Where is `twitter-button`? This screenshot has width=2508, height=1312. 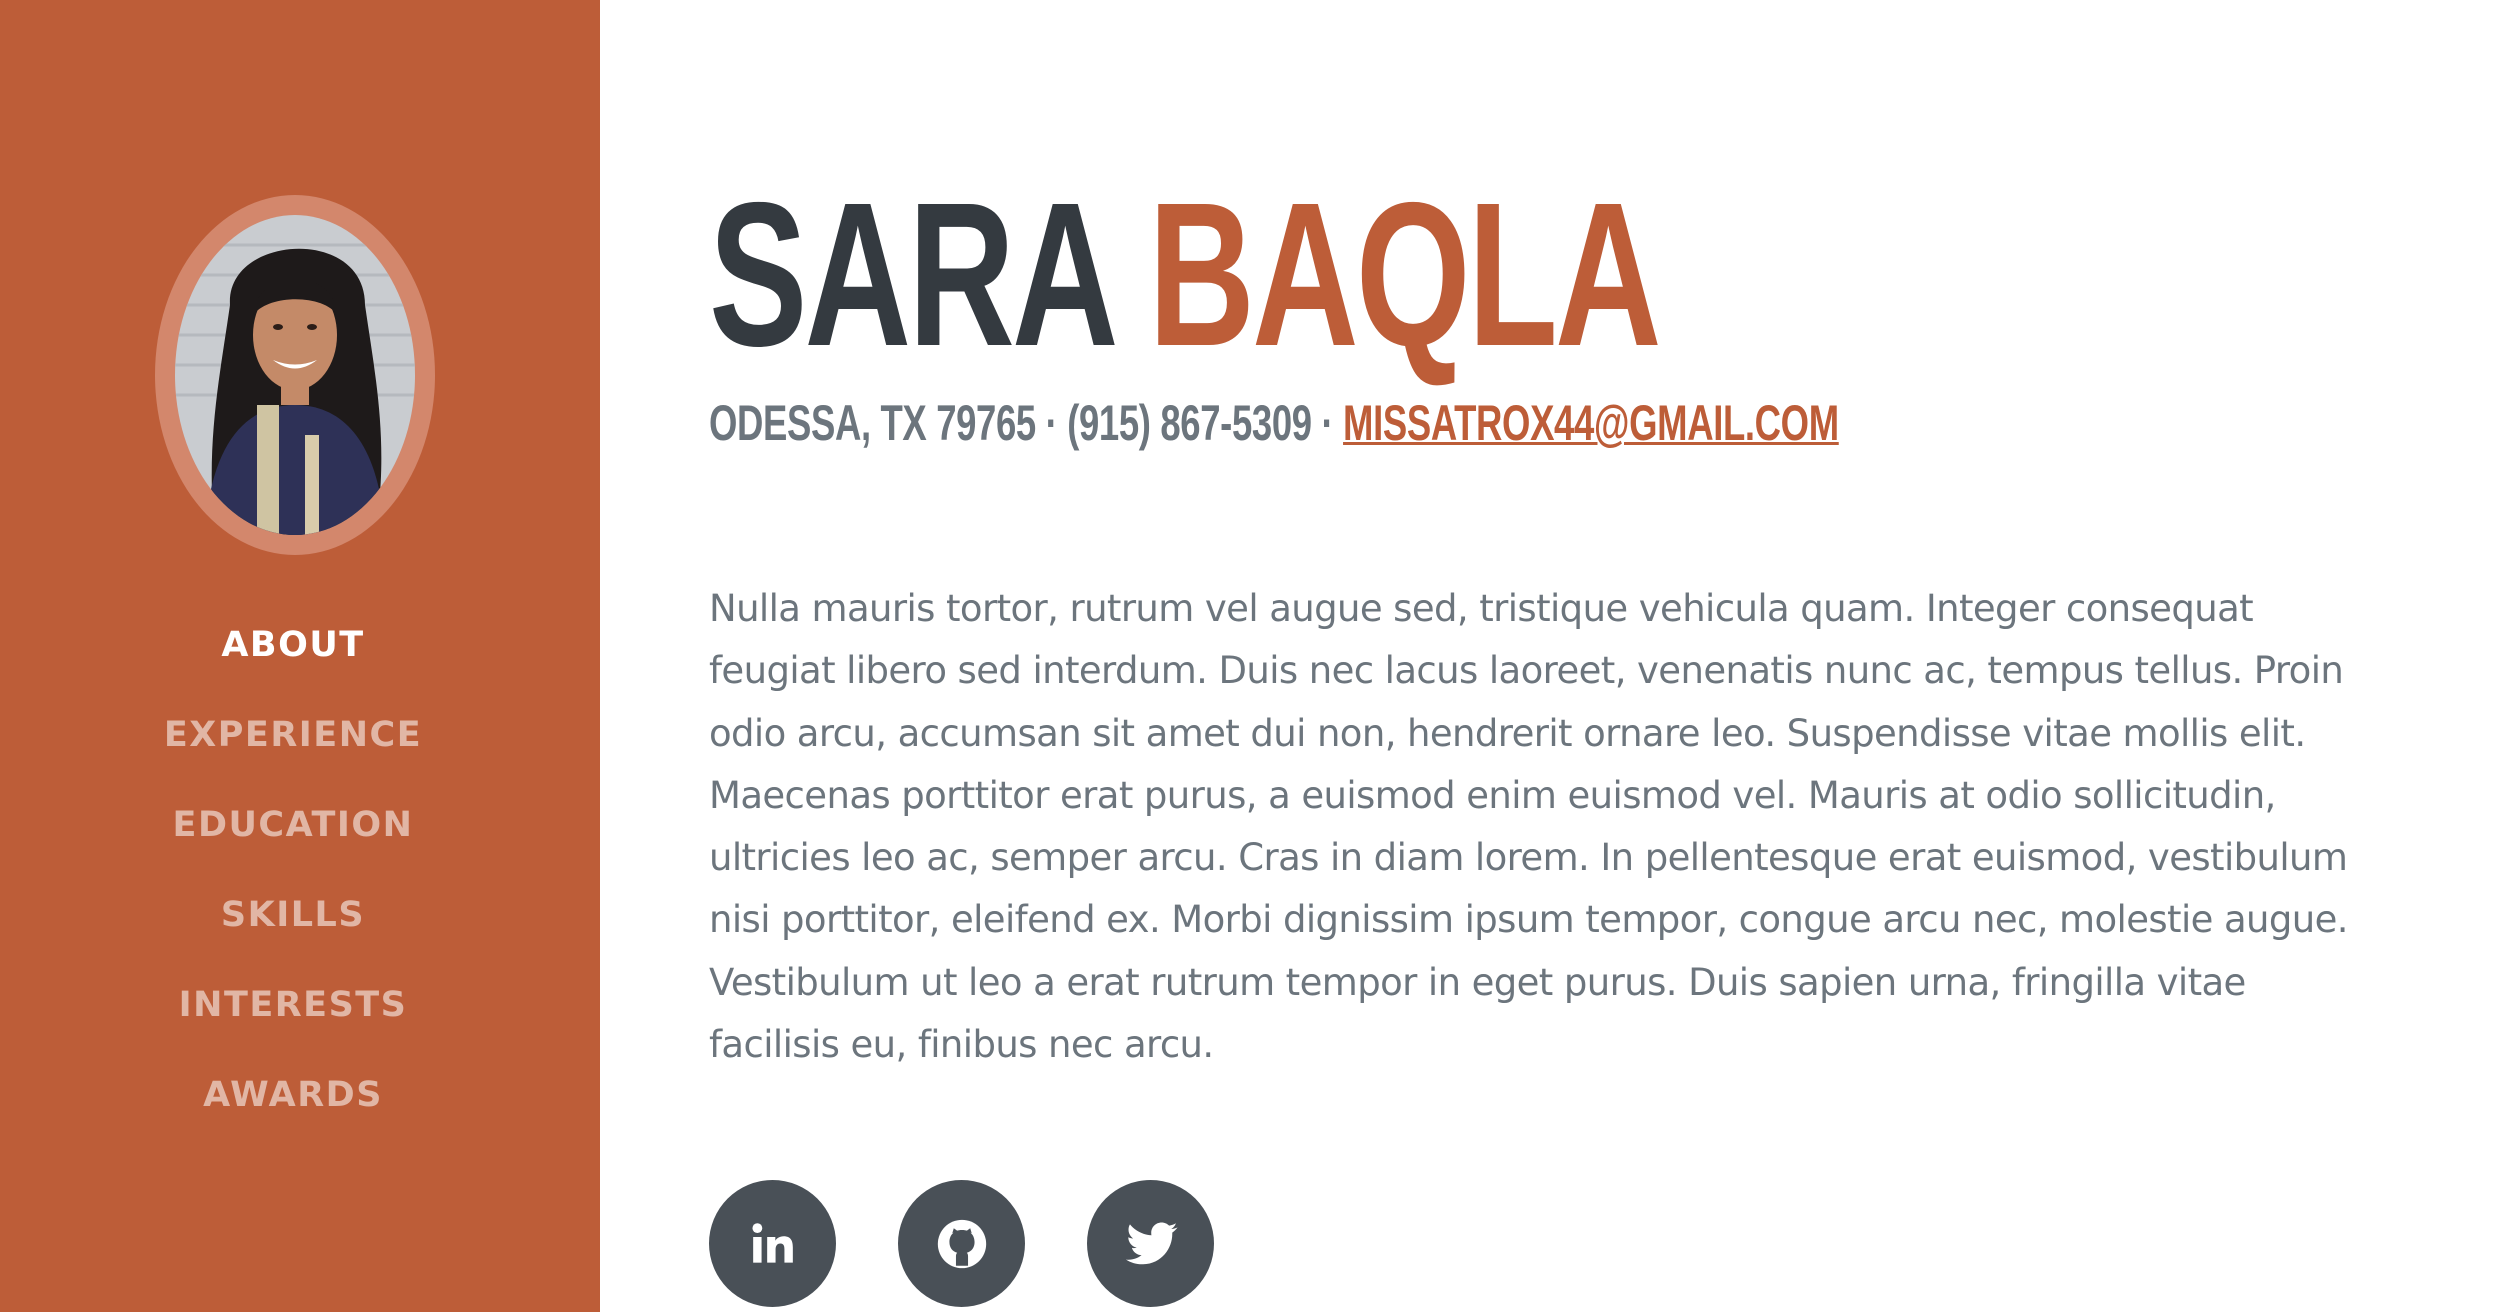
twitter-button is located at coordinates (1150, 1243).